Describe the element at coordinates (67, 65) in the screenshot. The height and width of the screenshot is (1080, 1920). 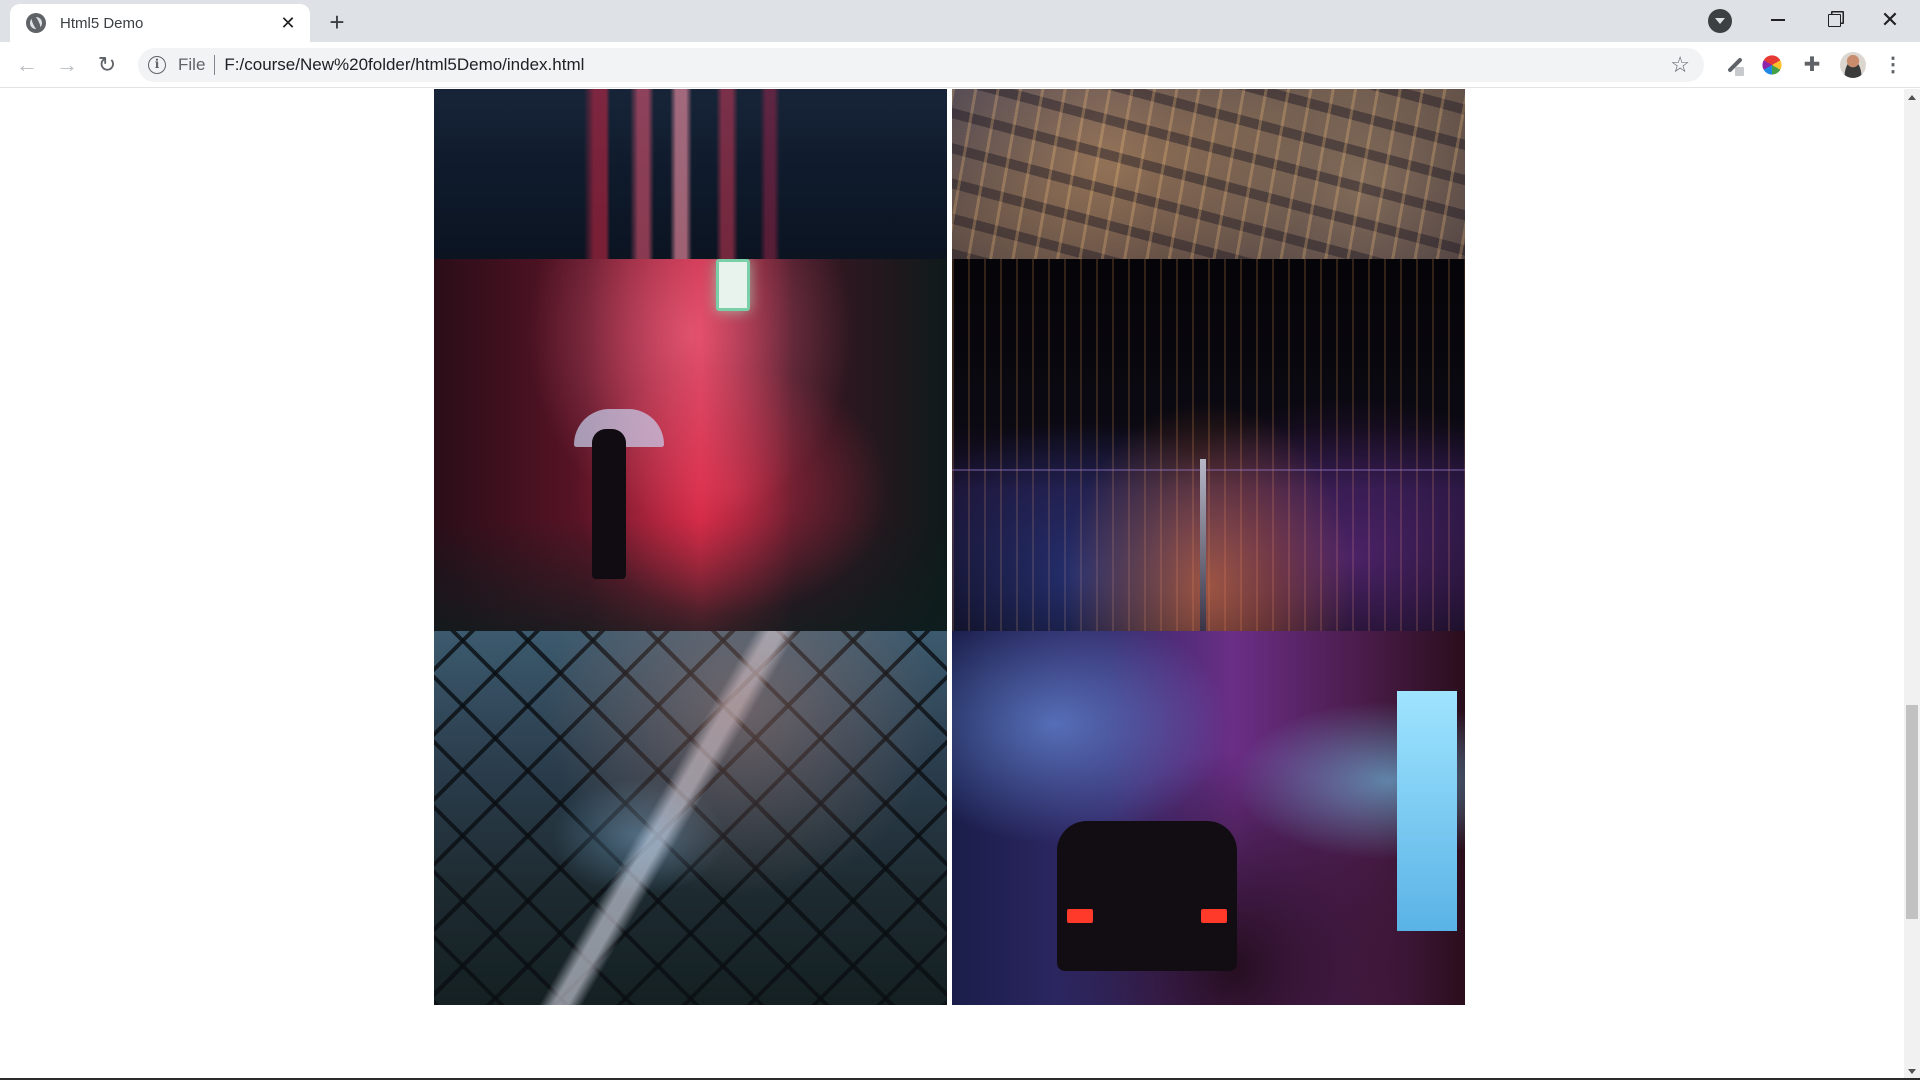
I see `forward-button: →` at that location.